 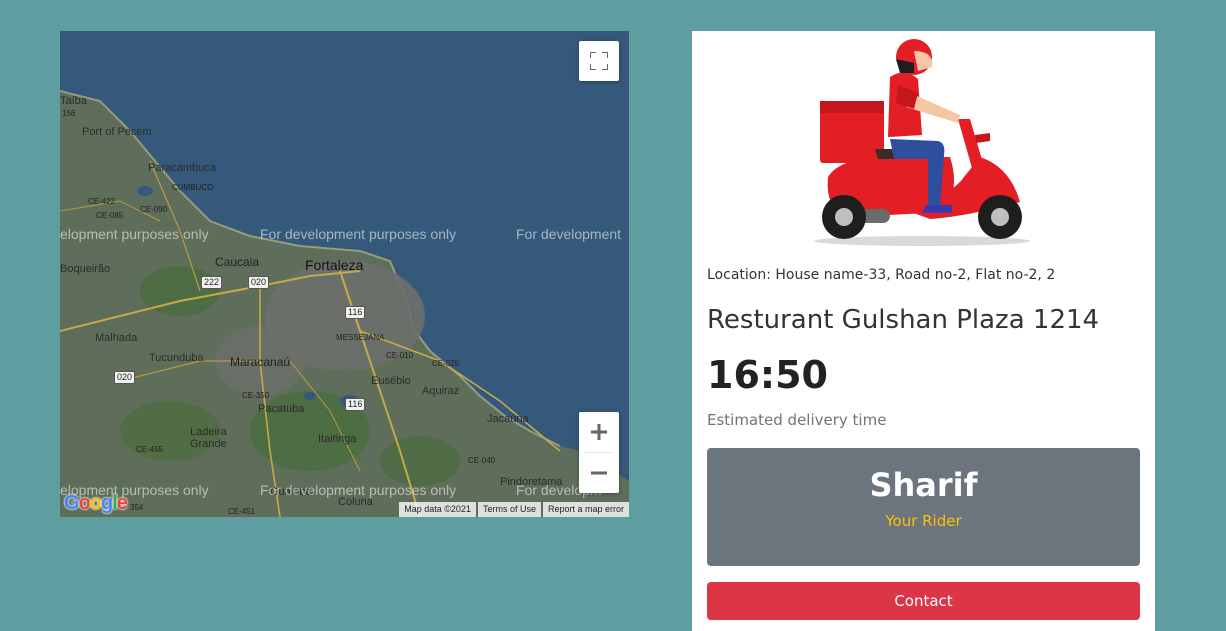 What do you see at coordinates (569, 234) in the screenshot?
I see `dev-watermark: For development` at bounding box center [569, 234].